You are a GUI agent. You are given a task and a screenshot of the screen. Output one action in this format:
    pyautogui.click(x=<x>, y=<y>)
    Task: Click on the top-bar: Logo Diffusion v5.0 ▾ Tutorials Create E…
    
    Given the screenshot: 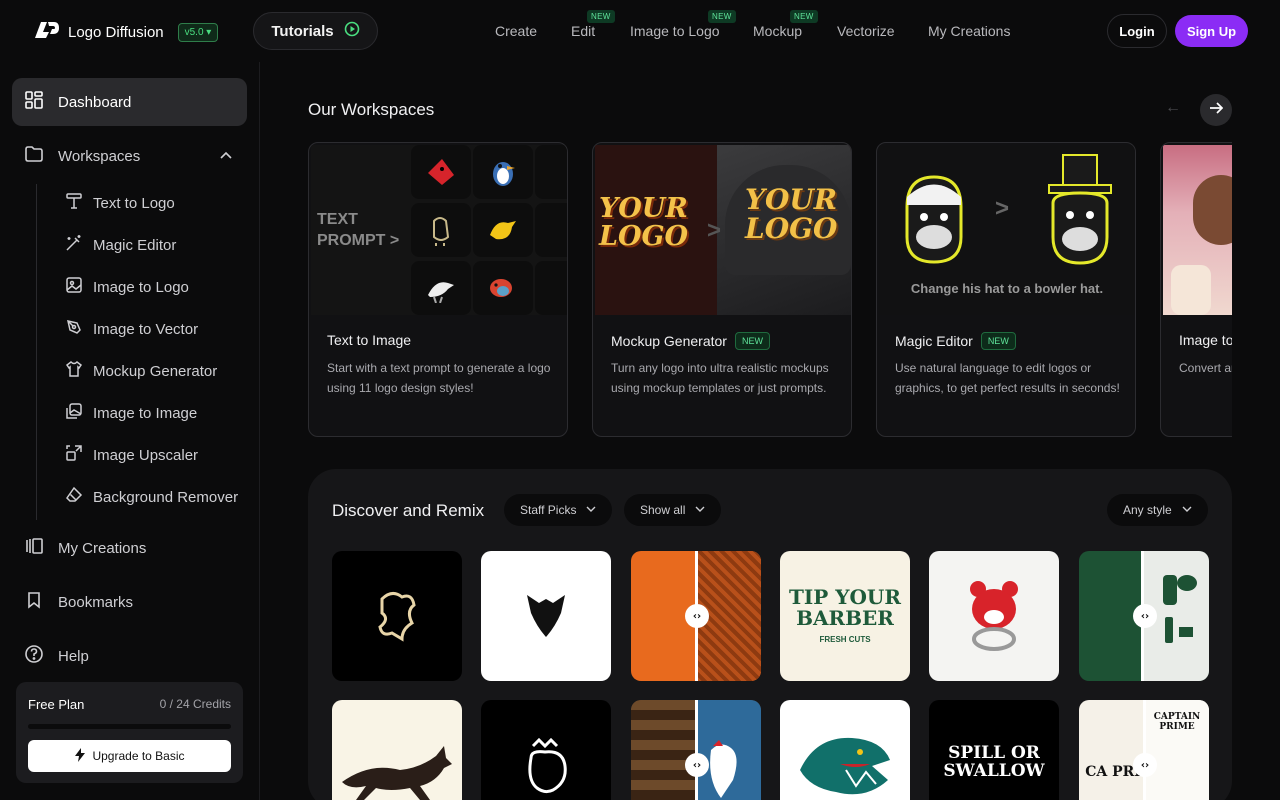 What is the action you would take?
    pyautogui.click(x=640, y=31)
    